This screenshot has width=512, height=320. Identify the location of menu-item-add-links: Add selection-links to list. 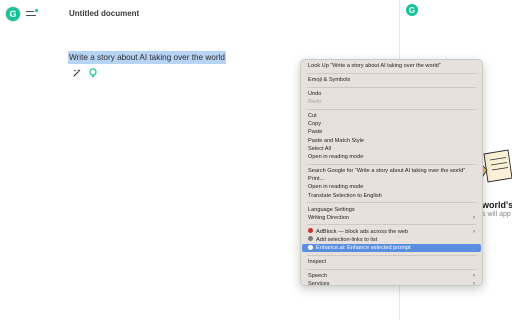
(391, 240).